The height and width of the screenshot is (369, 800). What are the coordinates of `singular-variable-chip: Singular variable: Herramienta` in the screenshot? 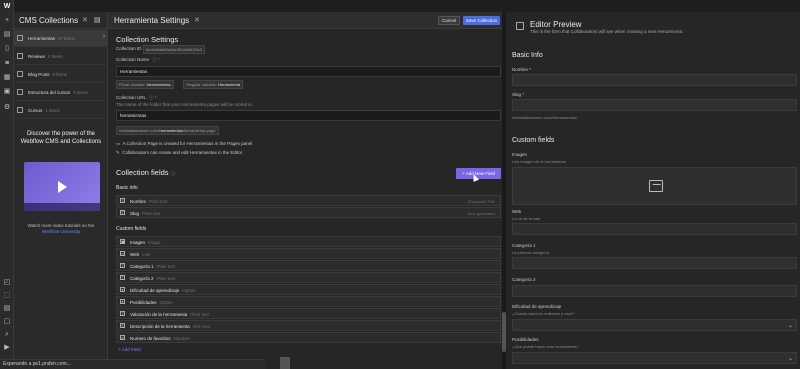 It's located at (213, 84).